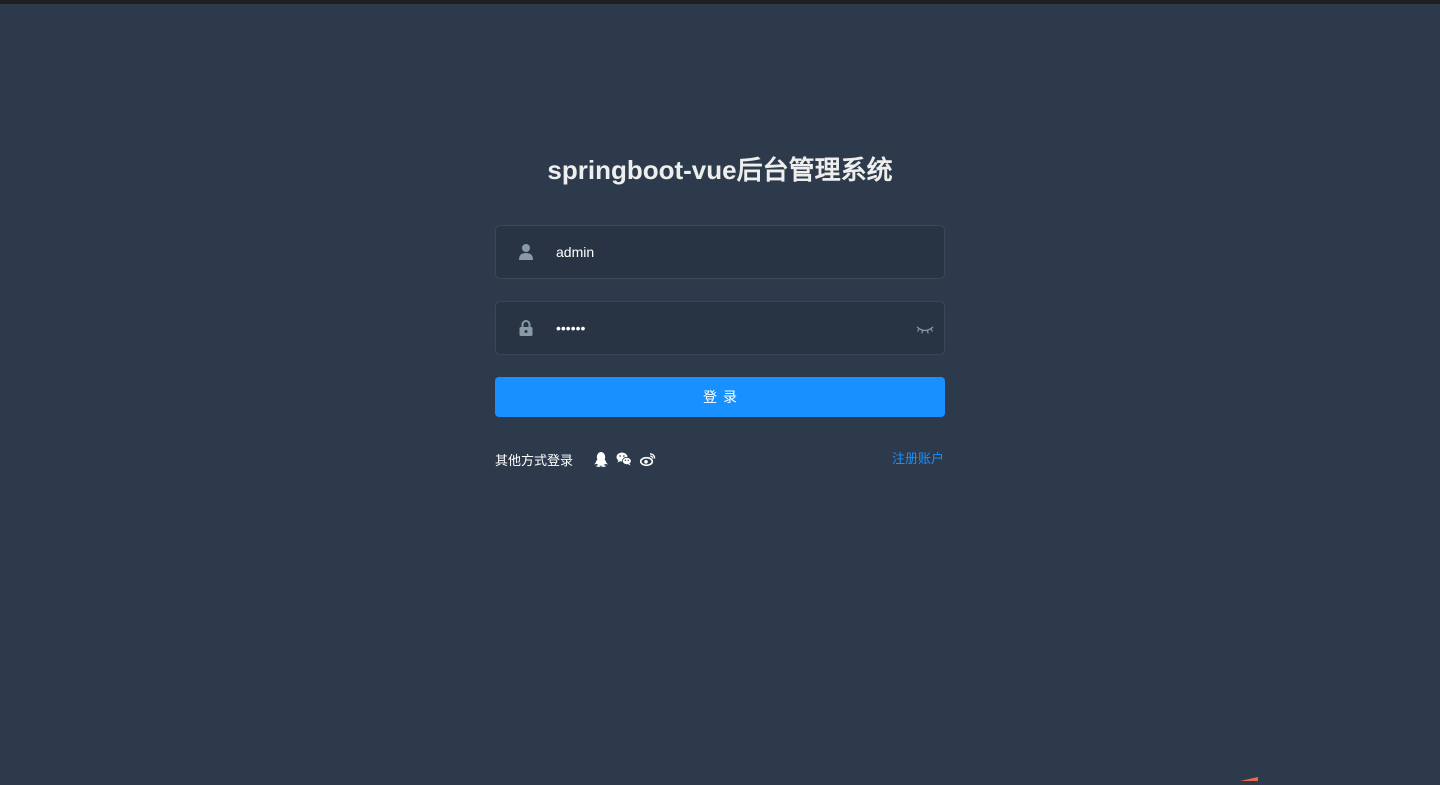 Image resolution: width=1440 pixels, height=785 pixels. Describe the element at coordinates (925, 328) in the screenshot. I see `eye-closed-icon` at that location.